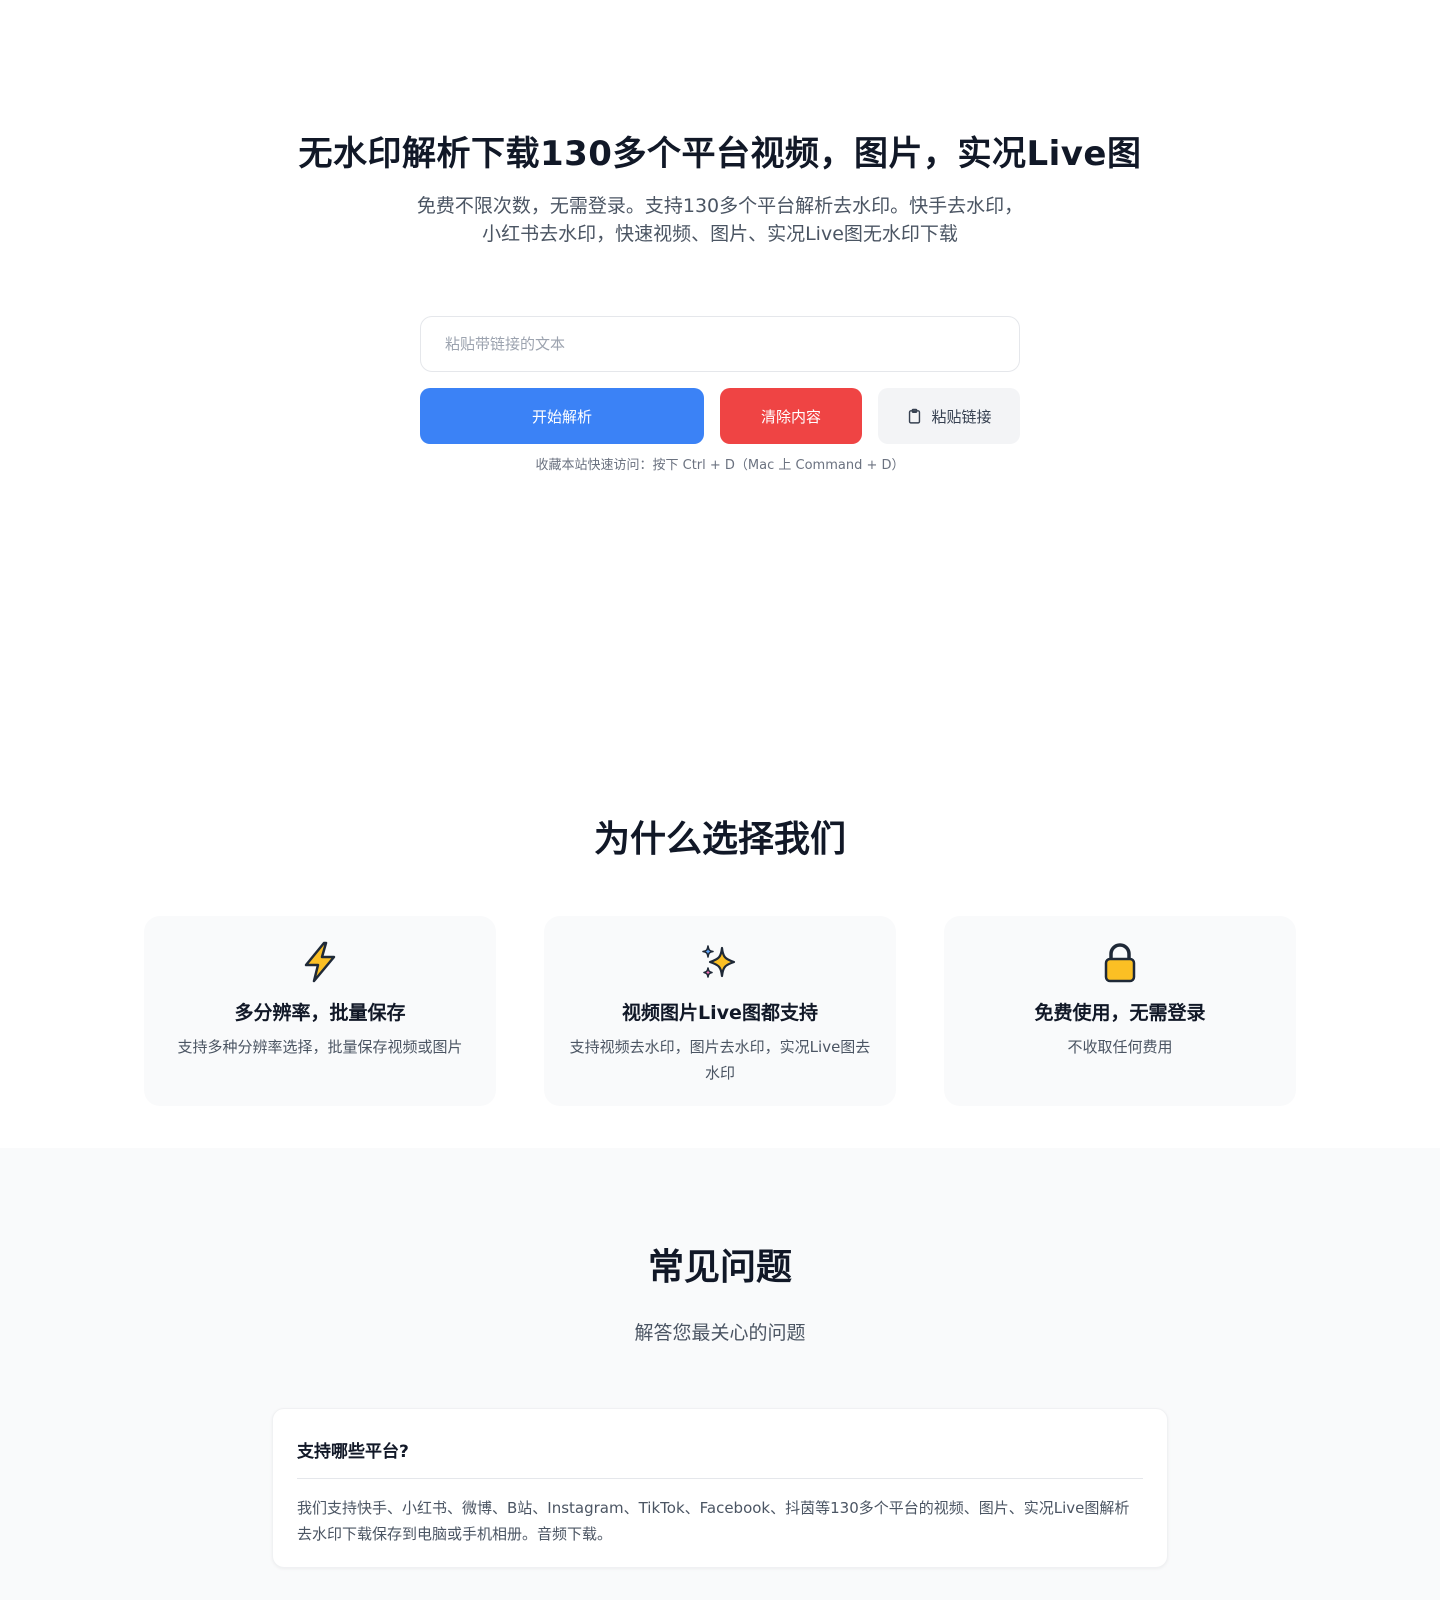 The height and width of the screenshot is (1600, 1440). I want to click on feature-card-title: 视频图片Live图都支持, so click(720, 1013).